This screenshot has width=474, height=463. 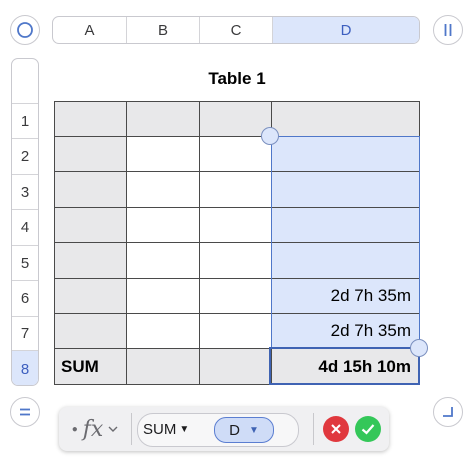 What do you see at coordinates (163, 119) in the screenshot?
I see `cell-b1` at bounding box center [163, 119].